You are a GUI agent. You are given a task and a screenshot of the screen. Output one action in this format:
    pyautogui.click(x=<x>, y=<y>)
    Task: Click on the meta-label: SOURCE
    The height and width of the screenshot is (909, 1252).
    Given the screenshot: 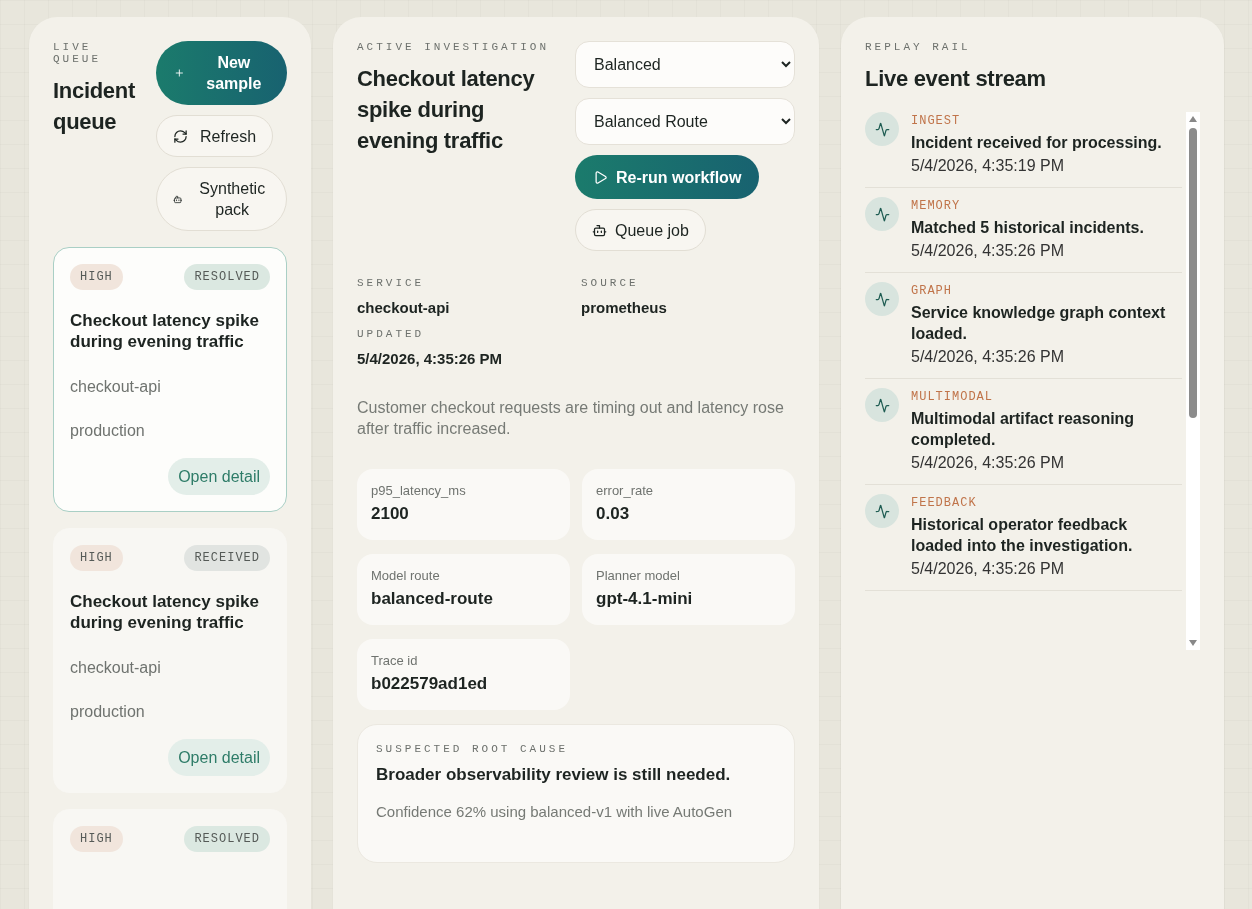 What is the action you would take?
    pyautogui.click(x=610, y=283)
    